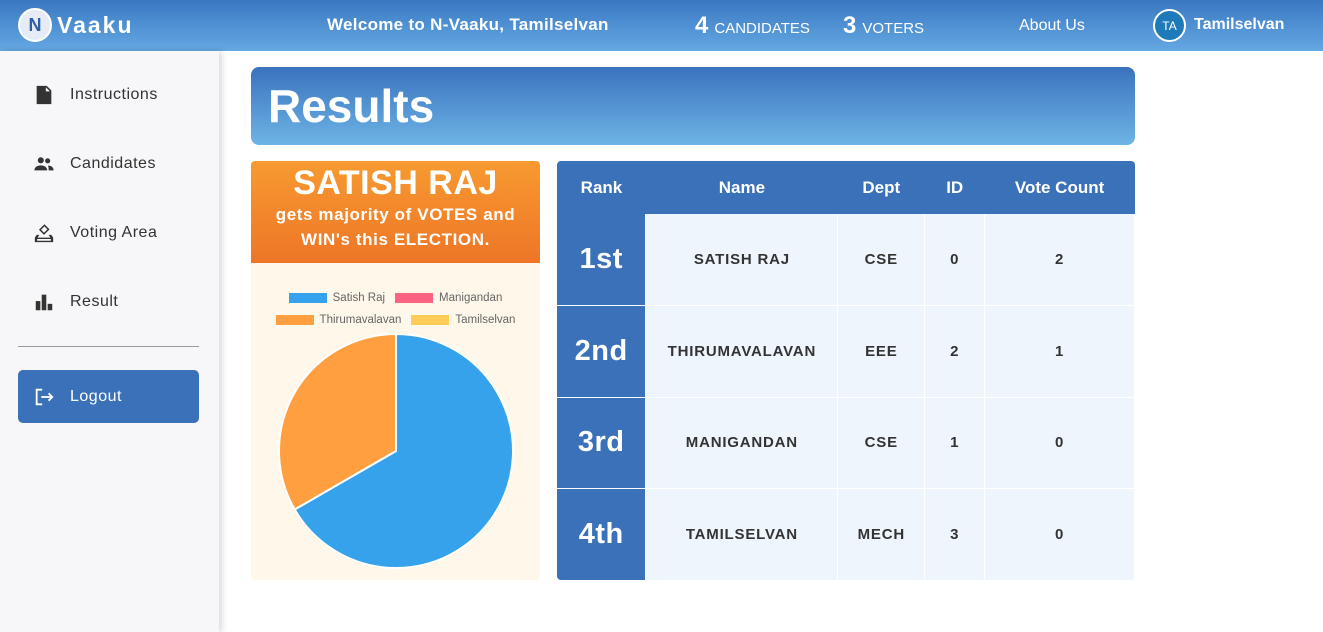  I want to click on table-row: 1st SATISH RAJ CSE 0 2, so click(846, 260).